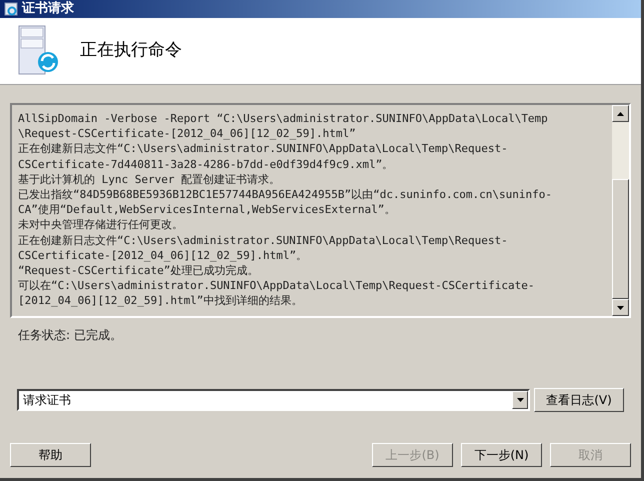  Describe the element at coordinates (48, 9) in the screenshot. I see `window-title: 证书请求` at that location.